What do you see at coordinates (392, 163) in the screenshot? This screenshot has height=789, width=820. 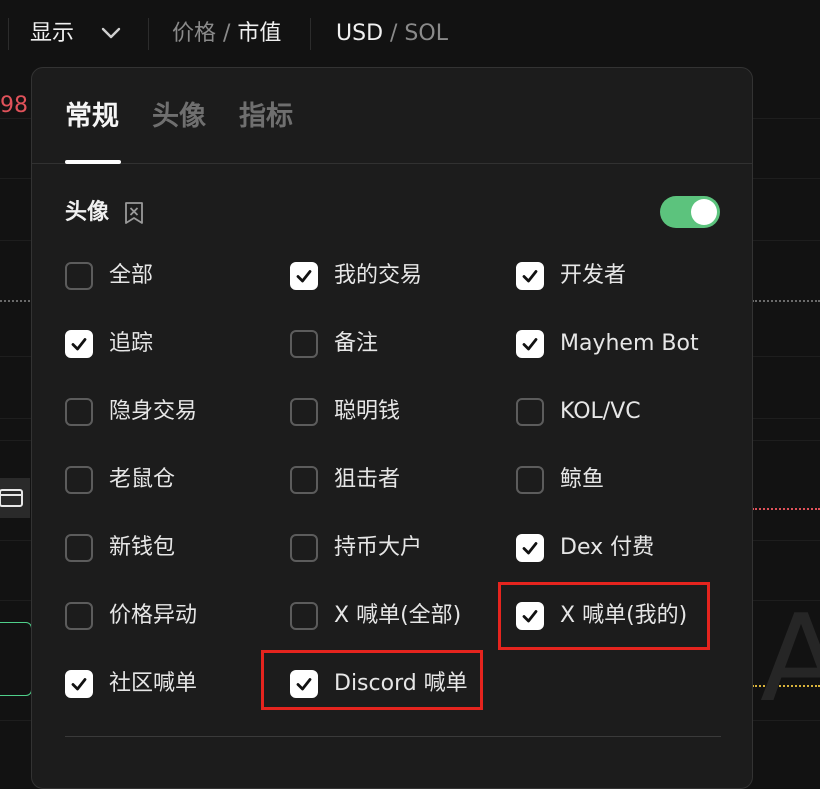 I see `tabs-divider` at bounding box center [392, 163].